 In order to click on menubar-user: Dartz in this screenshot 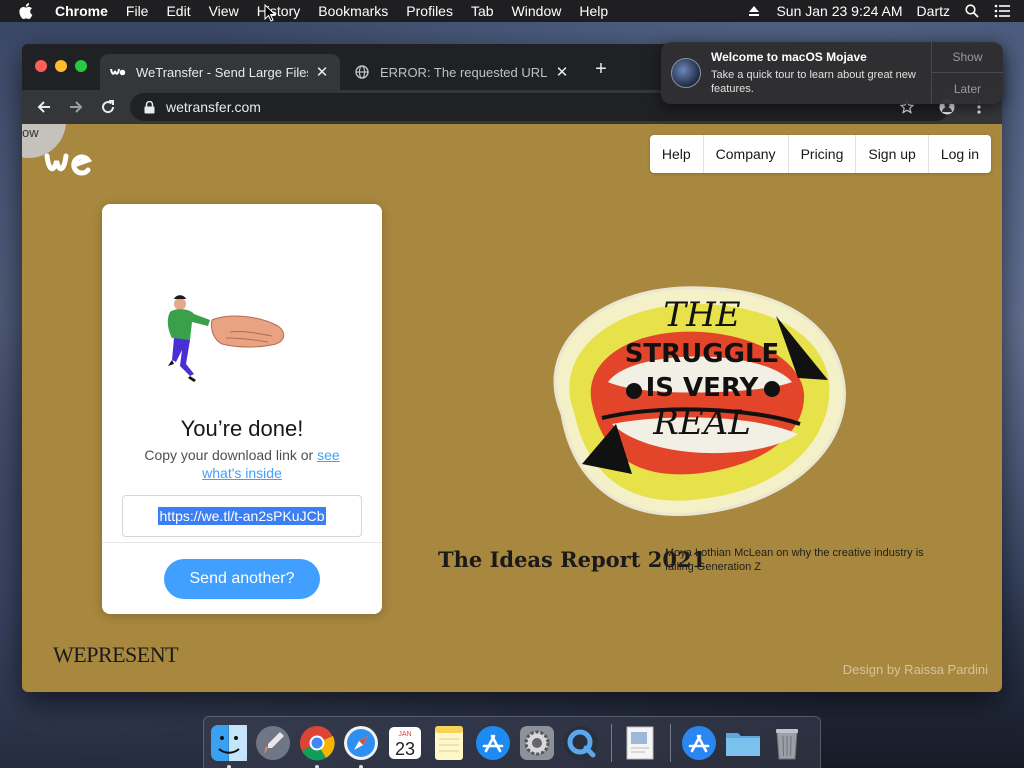, I will do `click(933, 11)`.